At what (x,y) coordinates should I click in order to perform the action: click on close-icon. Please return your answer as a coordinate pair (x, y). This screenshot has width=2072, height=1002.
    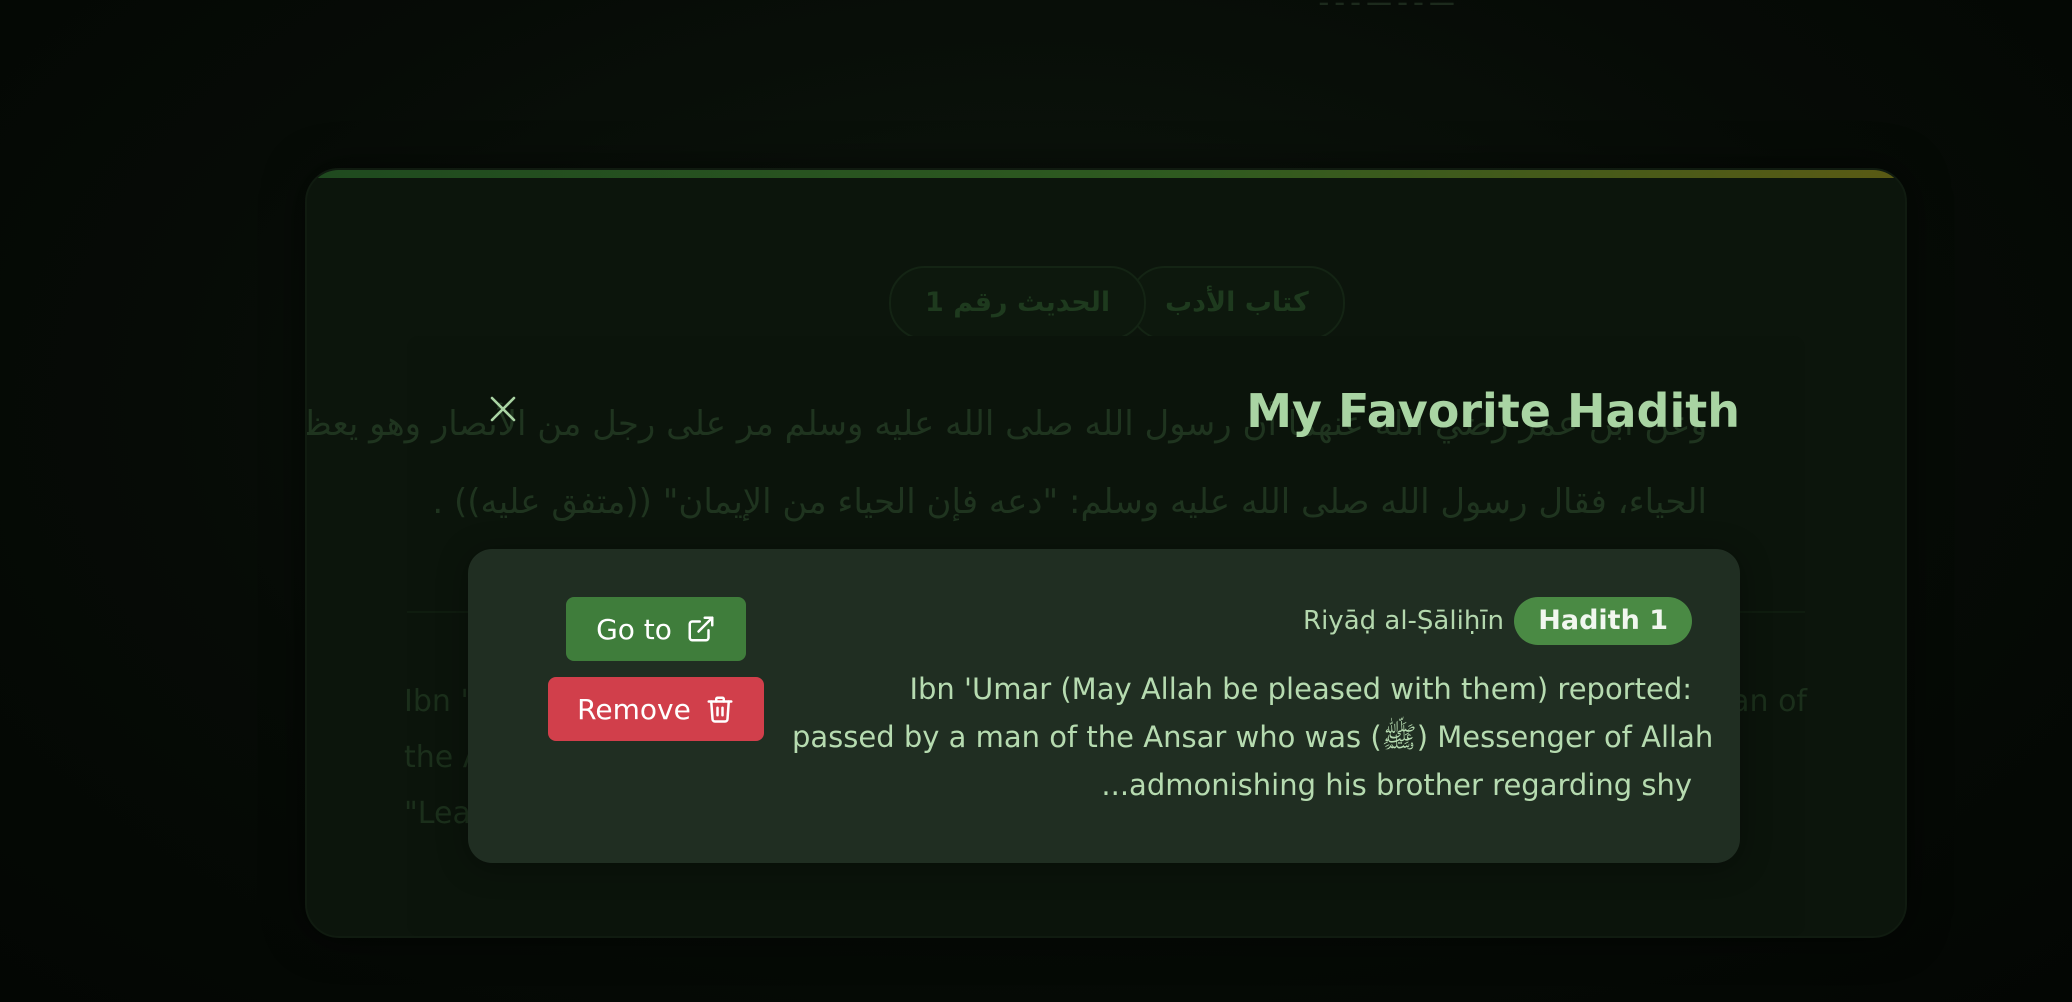
    Looking at the image, I should click on (503, 409).